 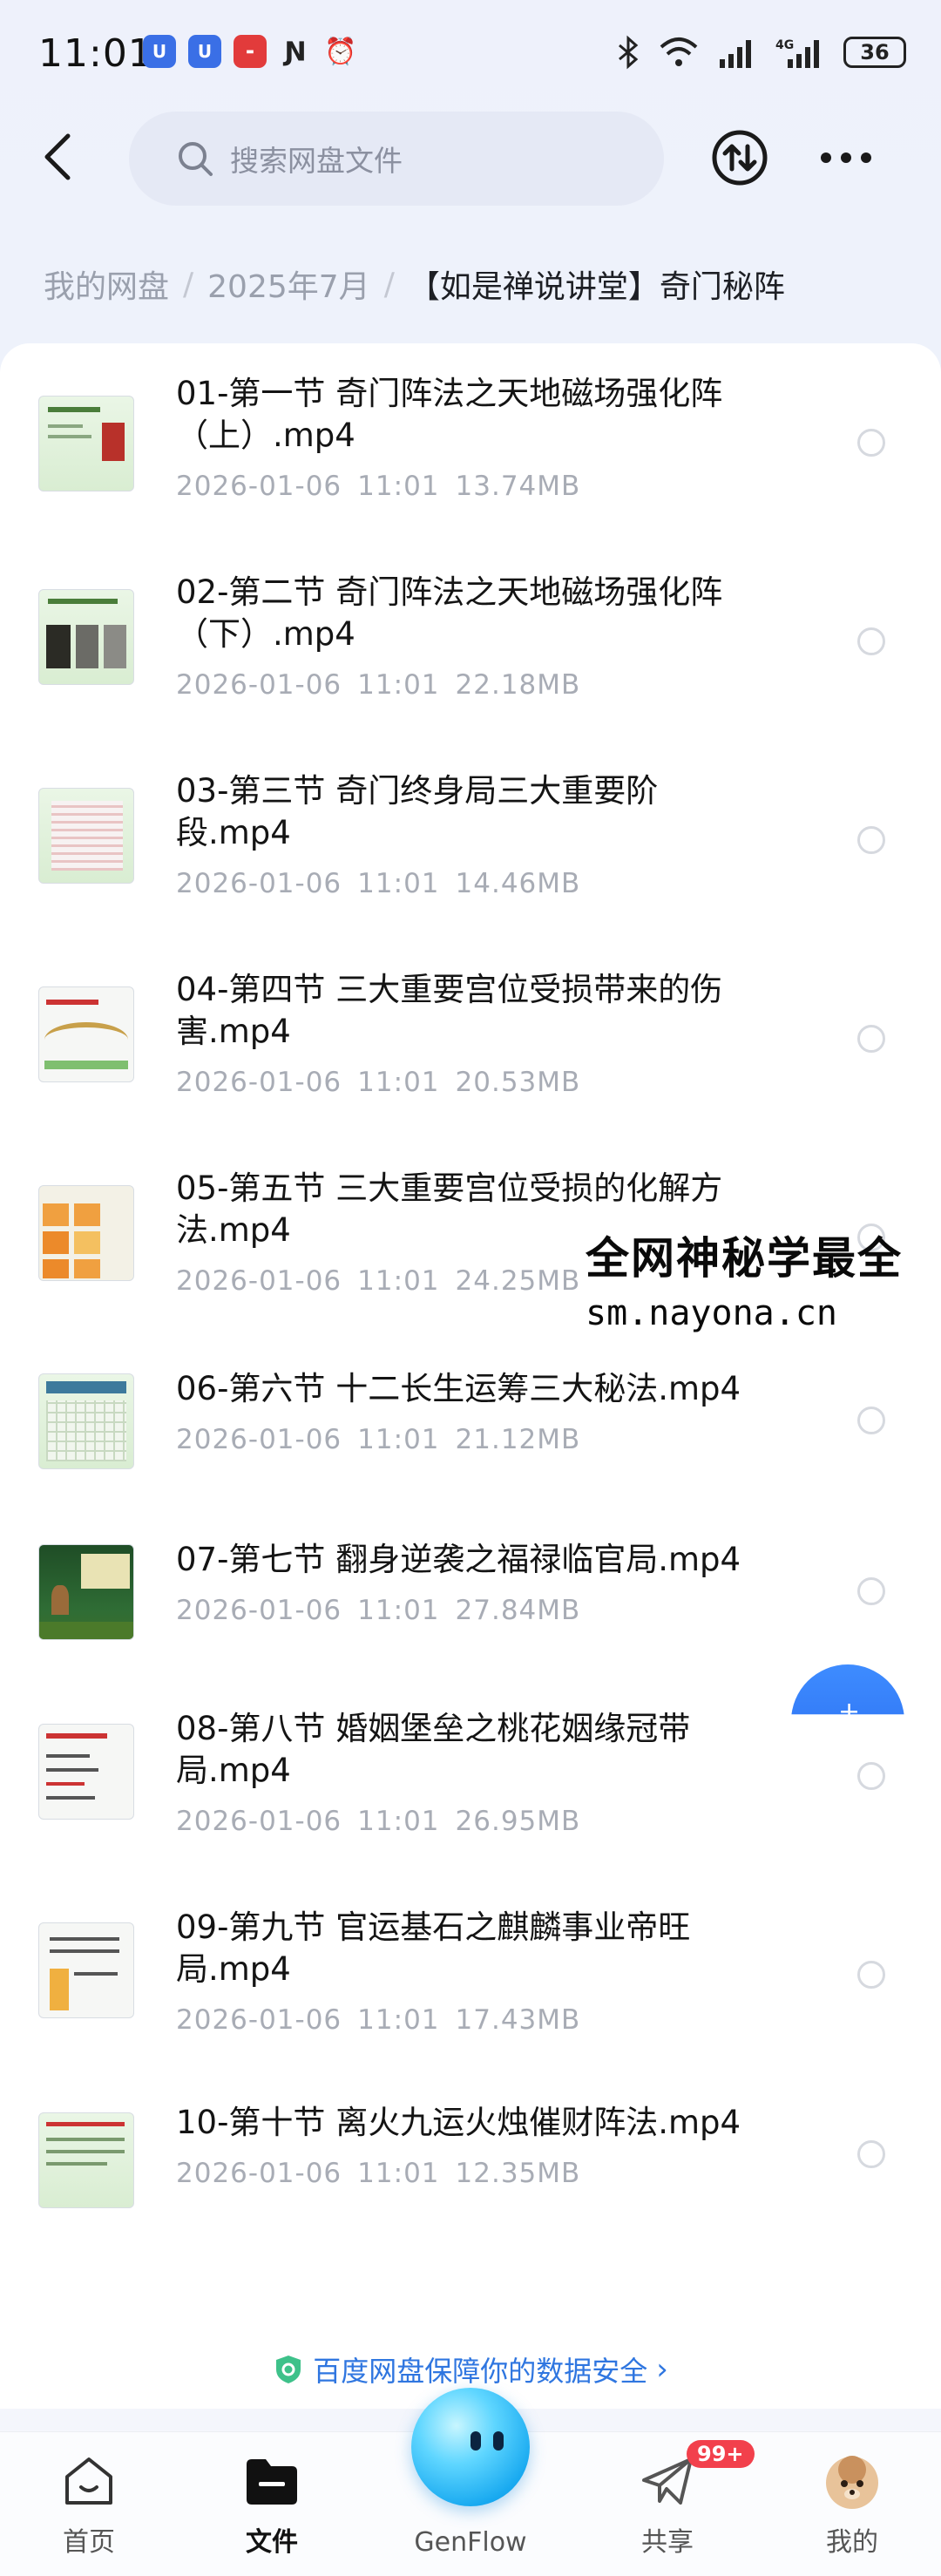 I want to click on bluetooth-icon, so click(x=629, y=53).